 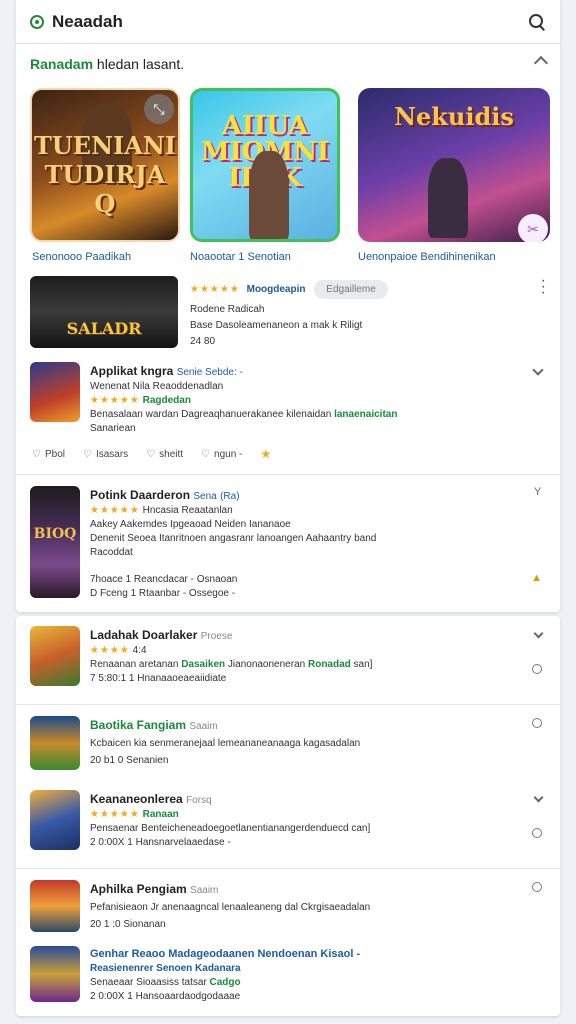 I want to click on rating-stars: ★★★★★, so click(x=115, y=510).